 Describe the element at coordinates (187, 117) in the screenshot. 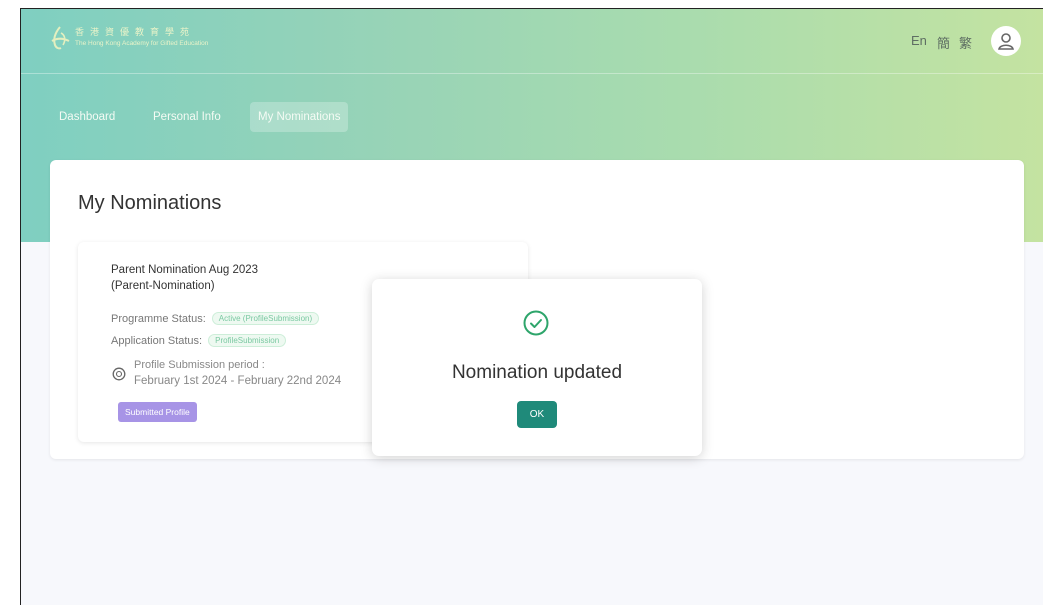

I see `tab-personal-info: Personal Info` at that location.